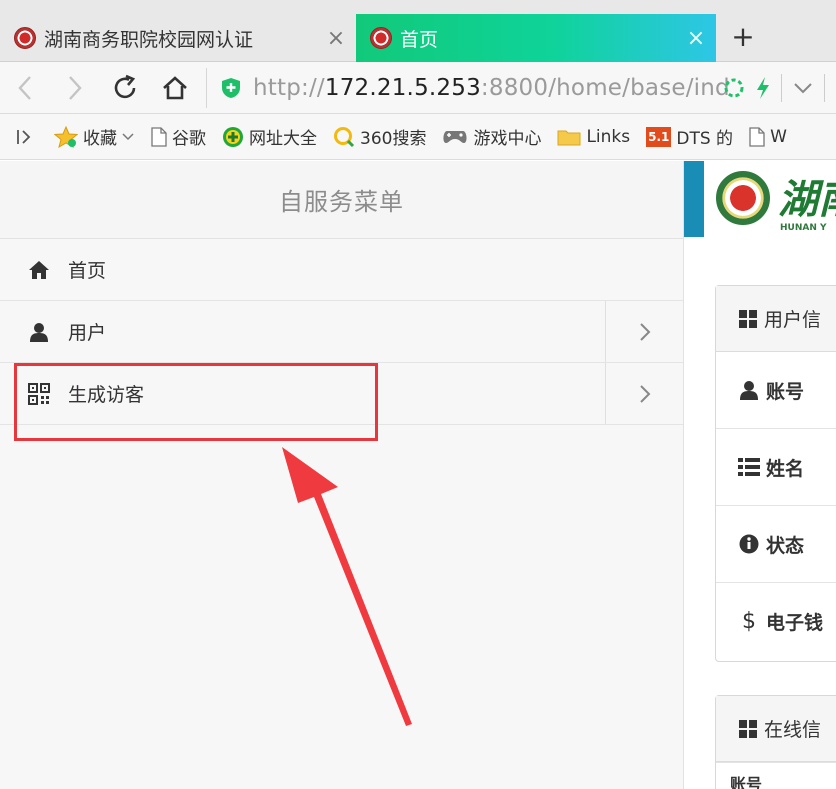 This screenshot has height=789, width=836. I want to click on online-table-header: 账号, so click(776, 775).